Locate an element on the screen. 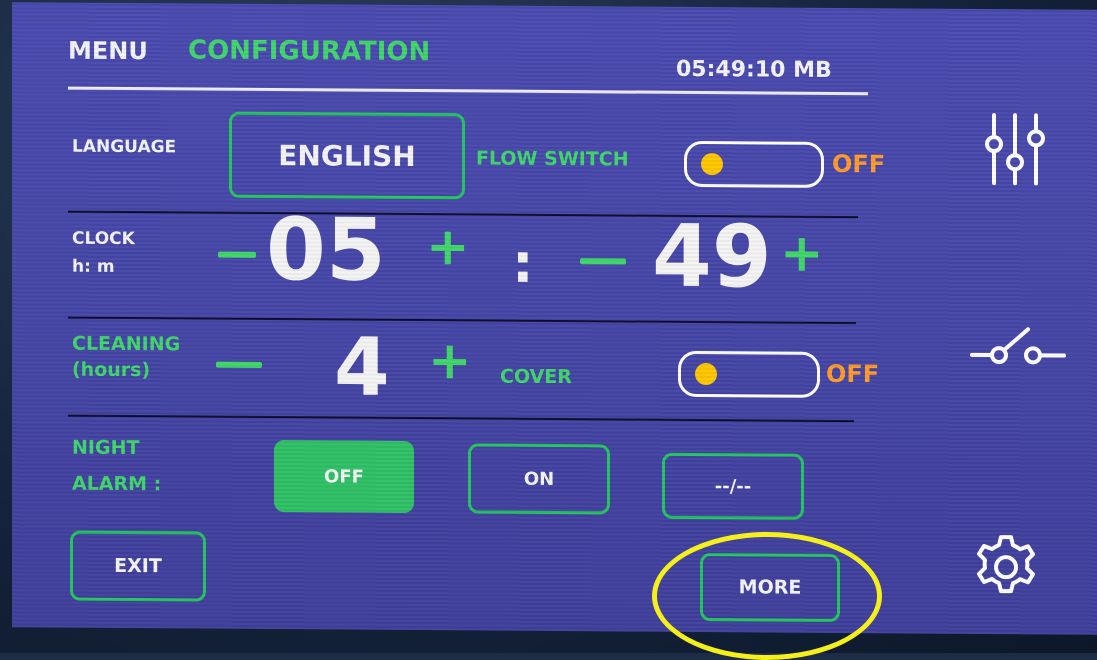 The height and width of the screenshot is (660, 1097). night-alarm-label: NIGHT is located at coordinates (105, 448).